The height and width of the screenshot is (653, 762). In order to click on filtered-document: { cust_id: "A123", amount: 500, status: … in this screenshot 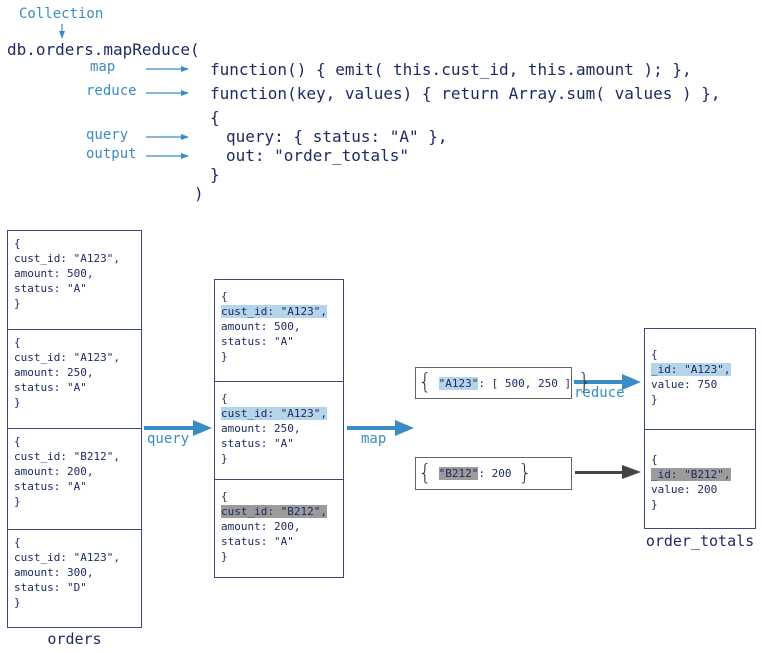, I will do `click(274, 326)`.